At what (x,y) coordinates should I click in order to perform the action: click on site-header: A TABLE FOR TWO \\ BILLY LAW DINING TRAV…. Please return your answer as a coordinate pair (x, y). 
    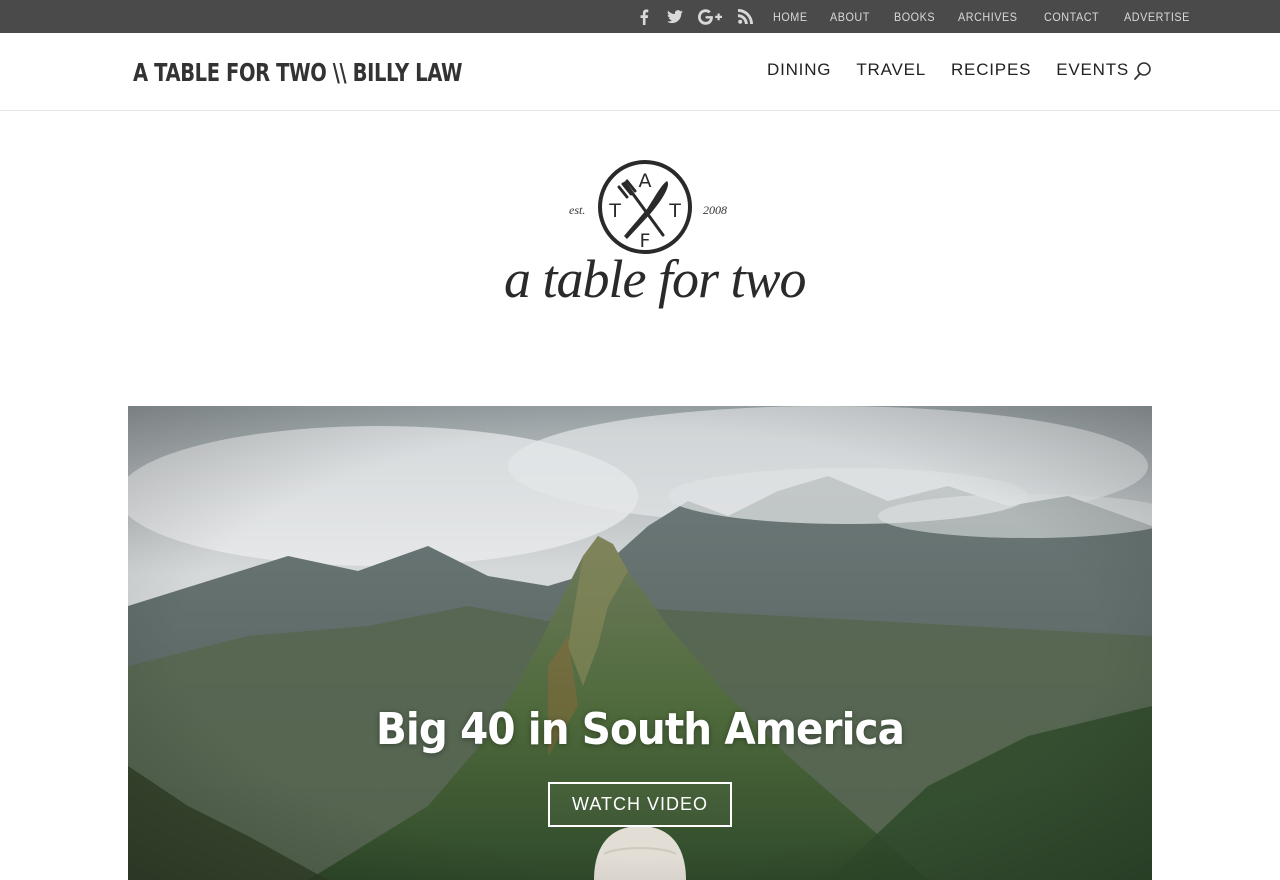
    Looking at the image, I should click on (640, 72).